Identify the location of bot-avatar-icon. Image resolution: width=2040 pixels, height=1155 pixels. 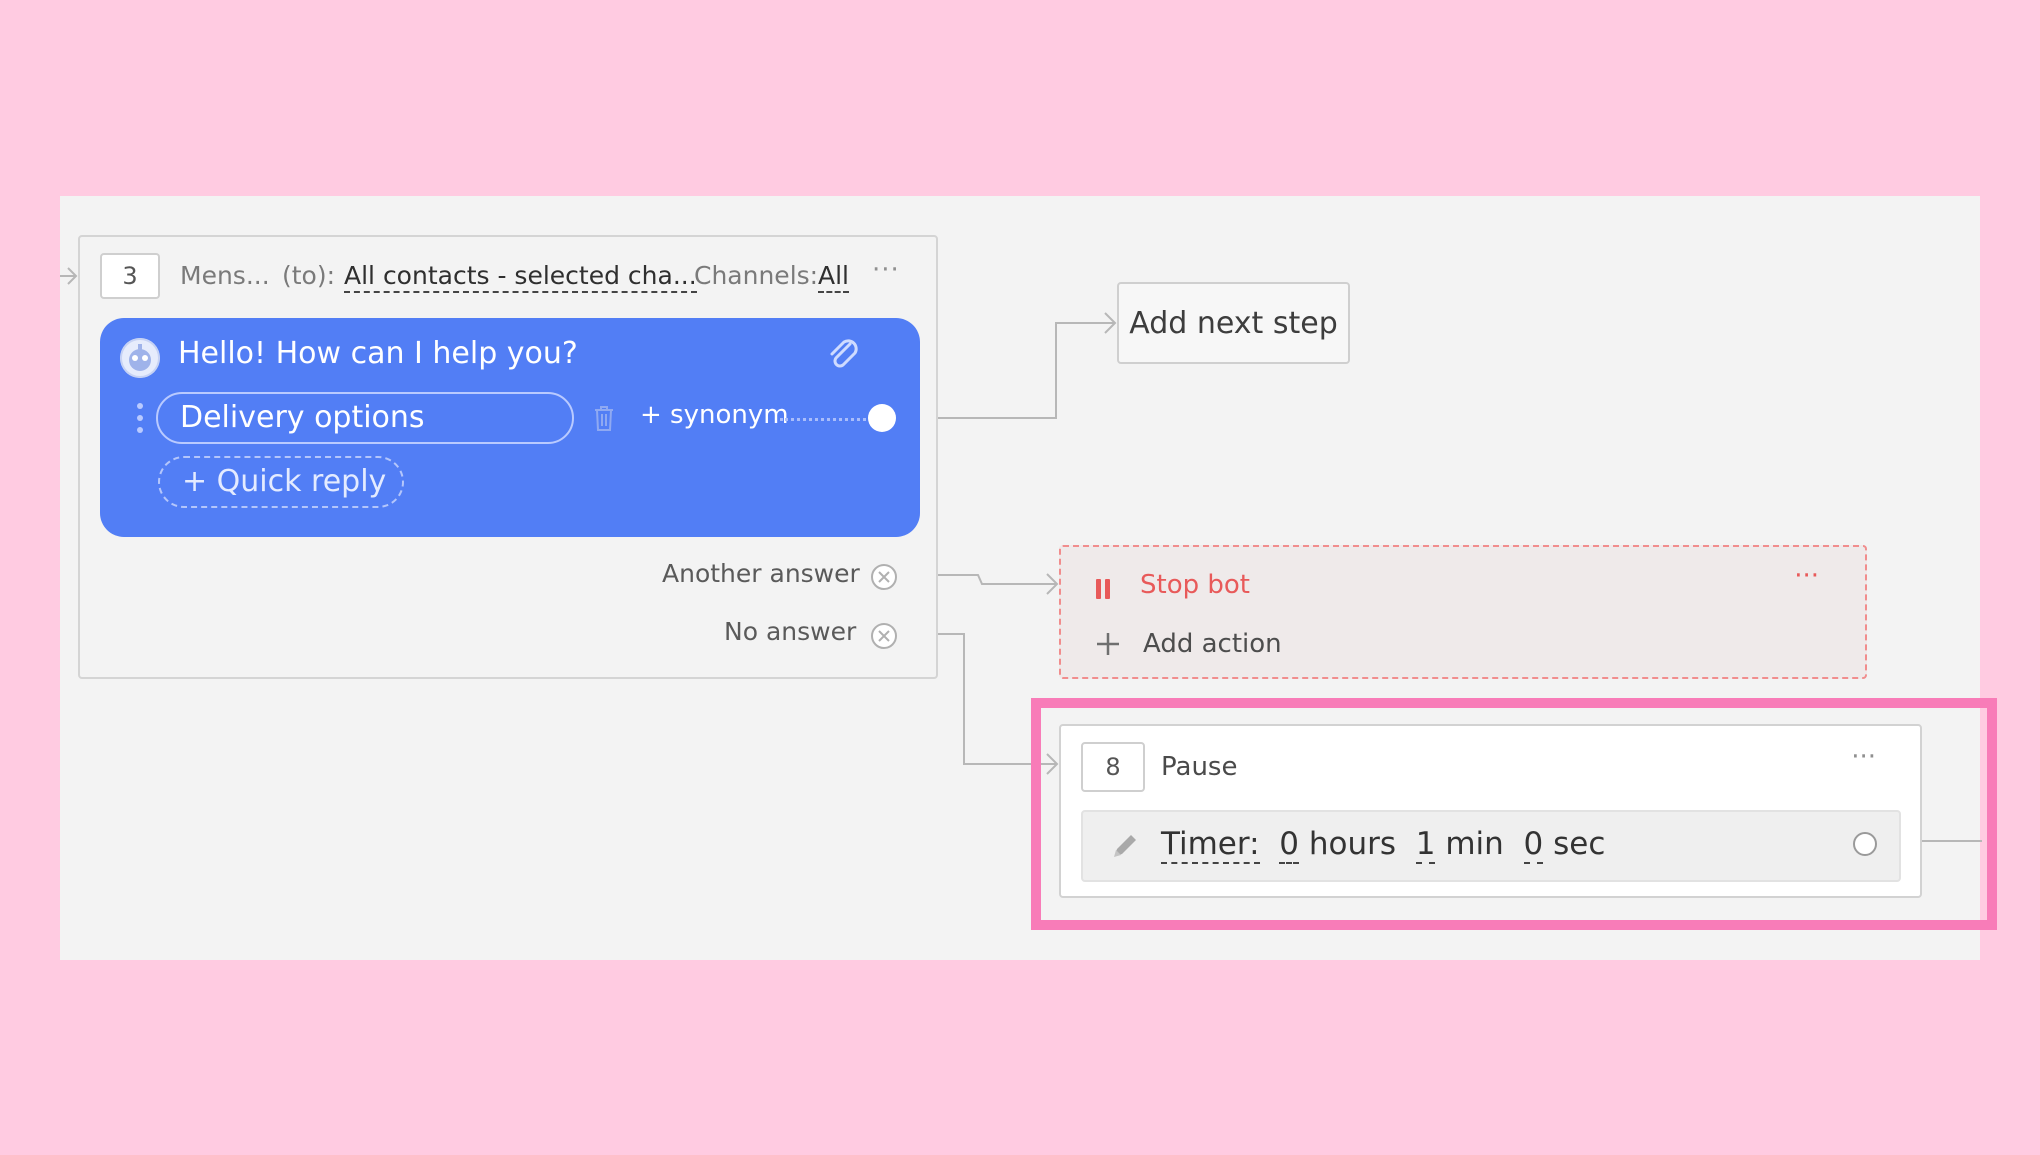
(140, 358).